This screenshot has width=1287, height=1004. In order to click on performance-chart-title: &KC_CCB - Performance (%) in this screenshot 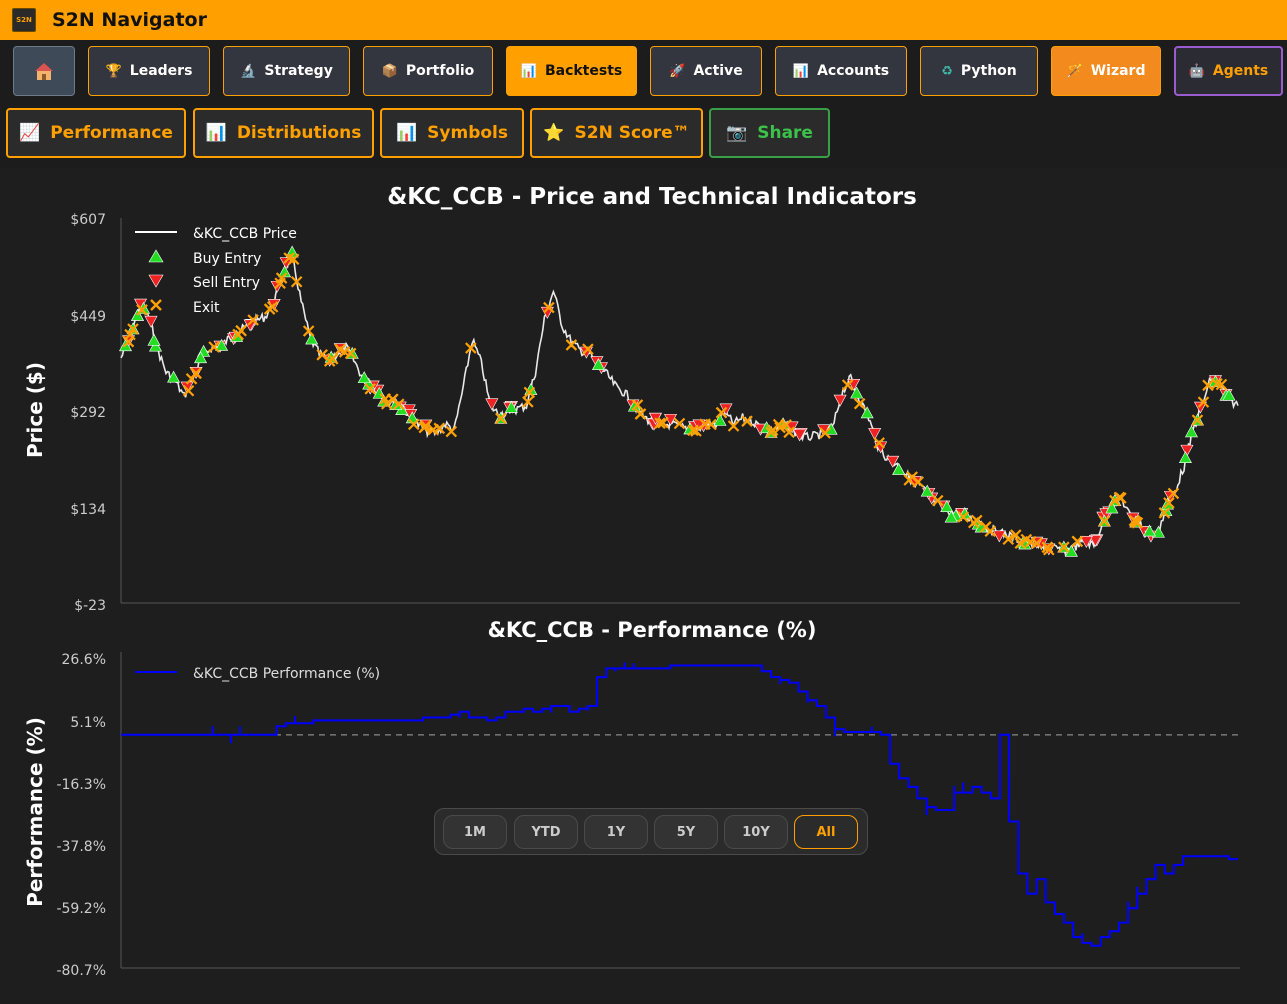, I will do `click(652, 630)`.